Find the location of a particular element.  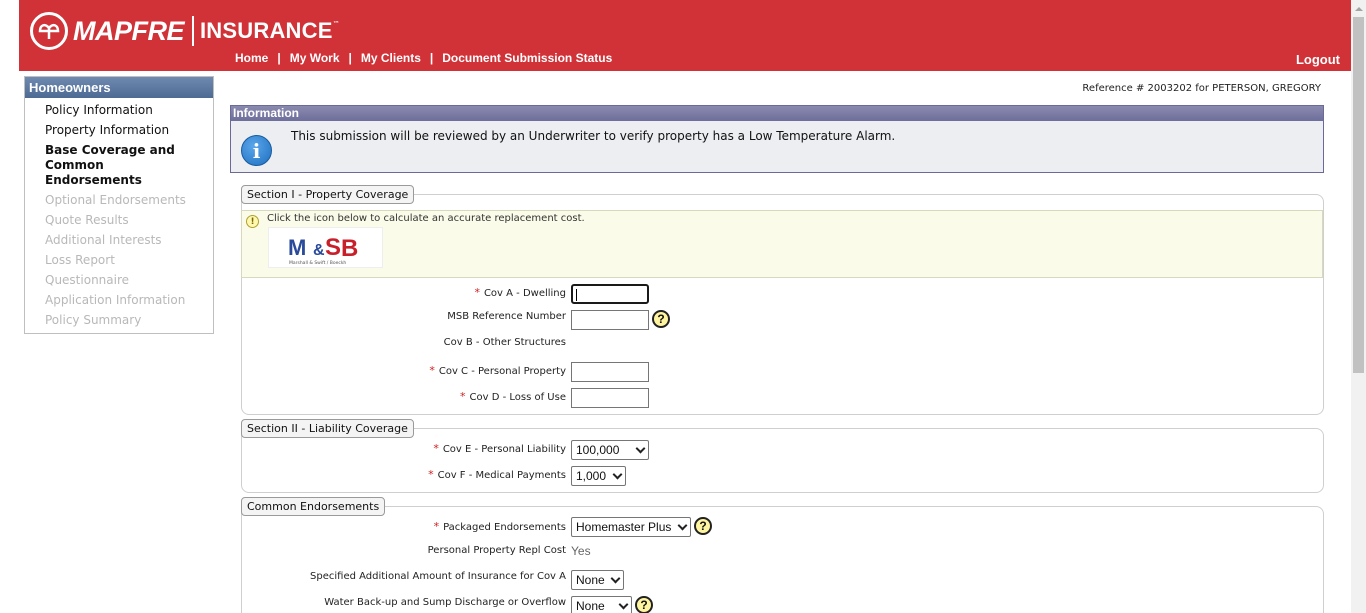

sidebar-item-additional-interests: Additional Interests is located at coordinates (103, 240).